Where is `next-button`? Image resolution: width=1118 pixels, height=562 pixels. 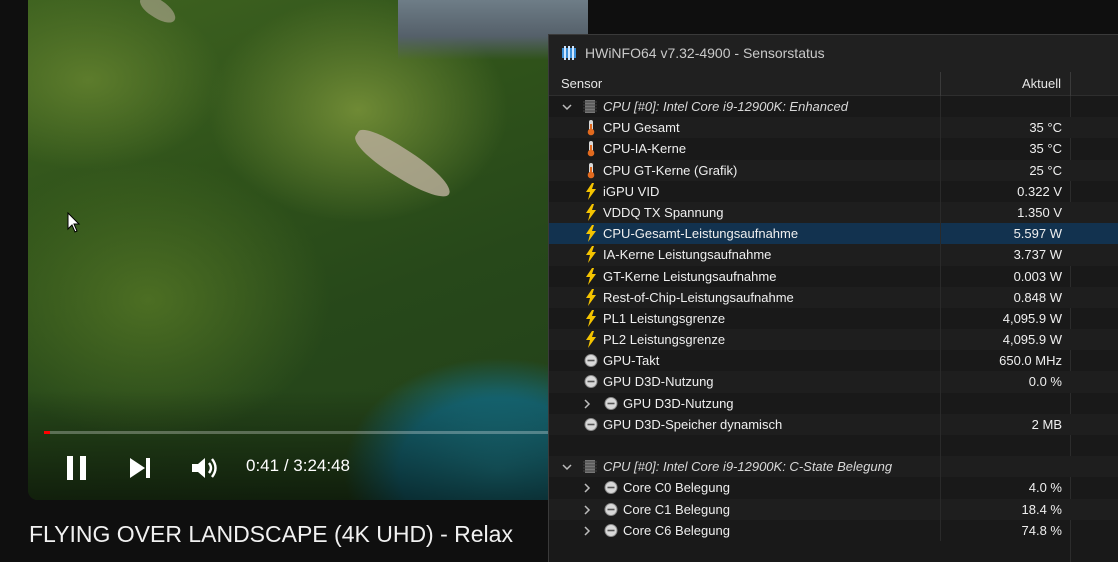 next-button is located at coordinates (140, 468).